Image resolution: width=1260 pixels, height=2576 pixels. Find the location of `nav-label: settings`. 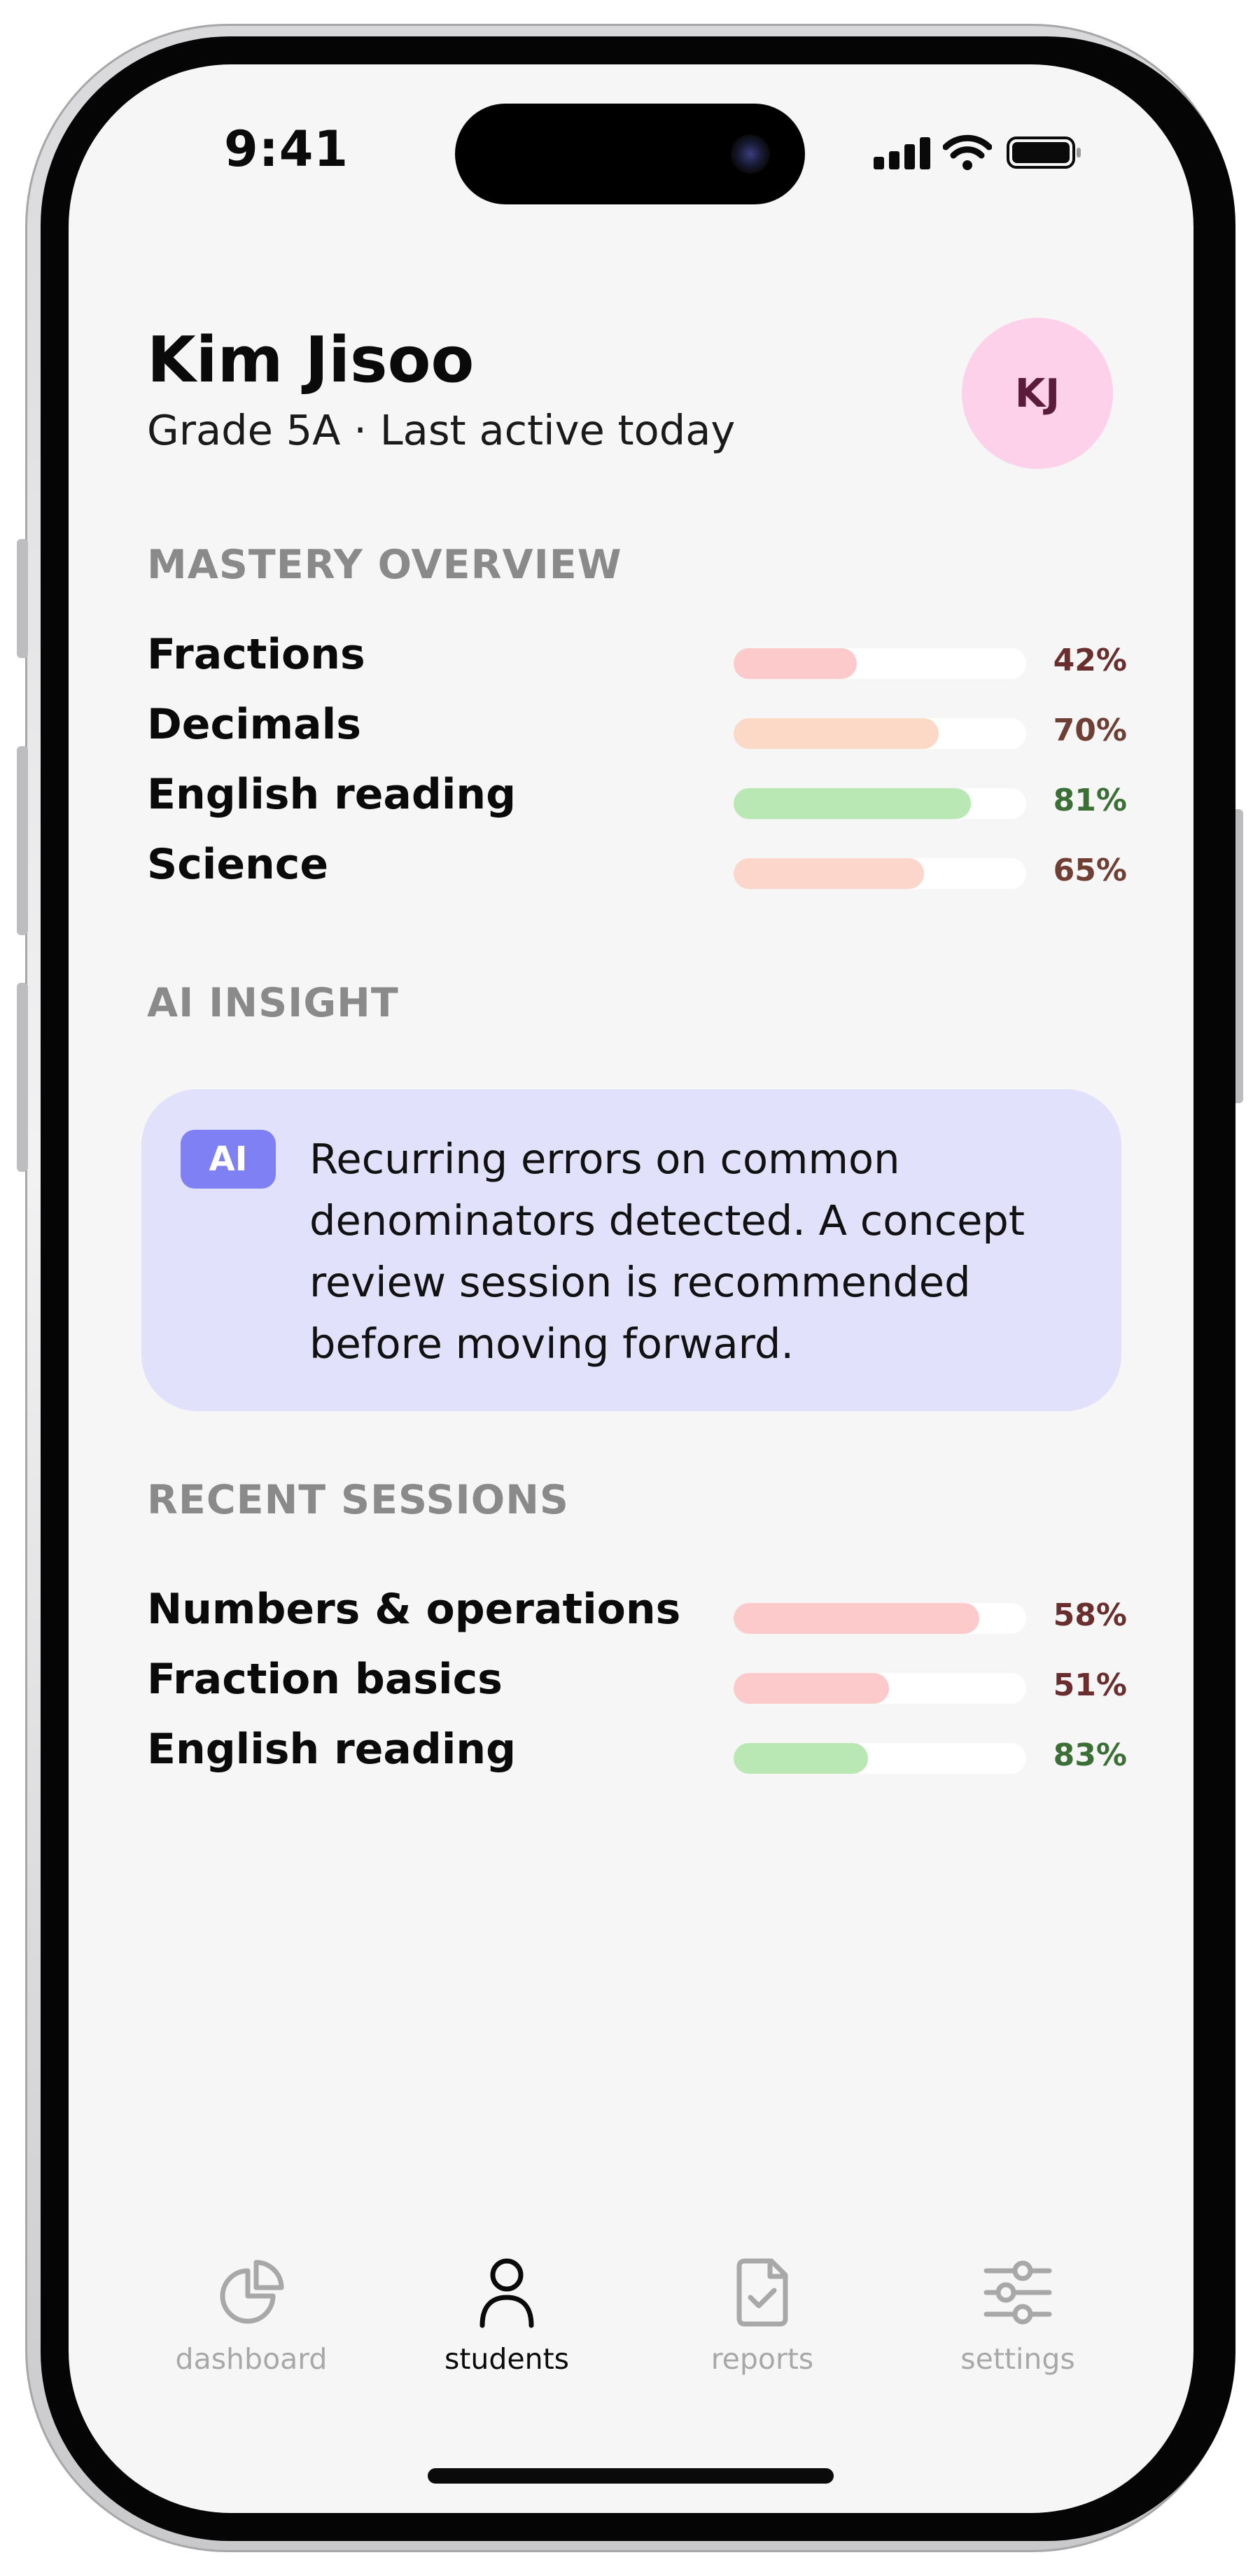

nav-label: settings is located at coordinates (1017, 2359).